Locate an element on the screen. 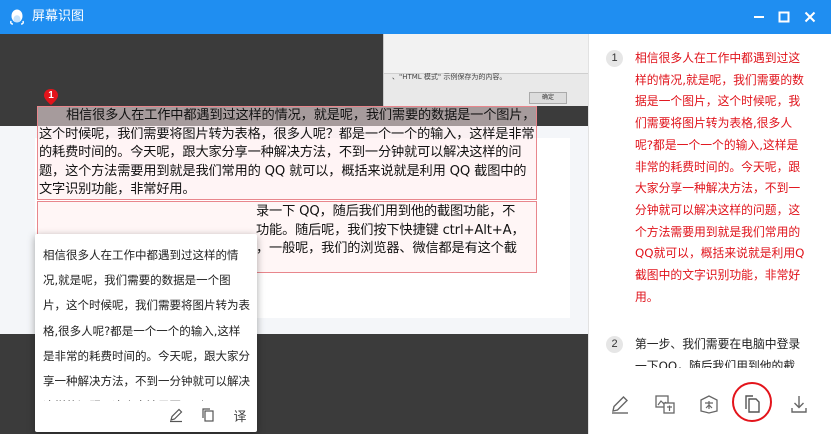 The width and height of the screenshot is (831, 434). copy-button-highlight is located at coordinates (752, 402).